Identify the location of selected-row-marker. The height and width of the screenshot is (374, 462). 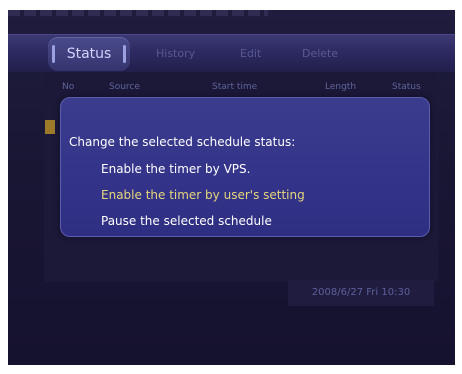
(50, 127).